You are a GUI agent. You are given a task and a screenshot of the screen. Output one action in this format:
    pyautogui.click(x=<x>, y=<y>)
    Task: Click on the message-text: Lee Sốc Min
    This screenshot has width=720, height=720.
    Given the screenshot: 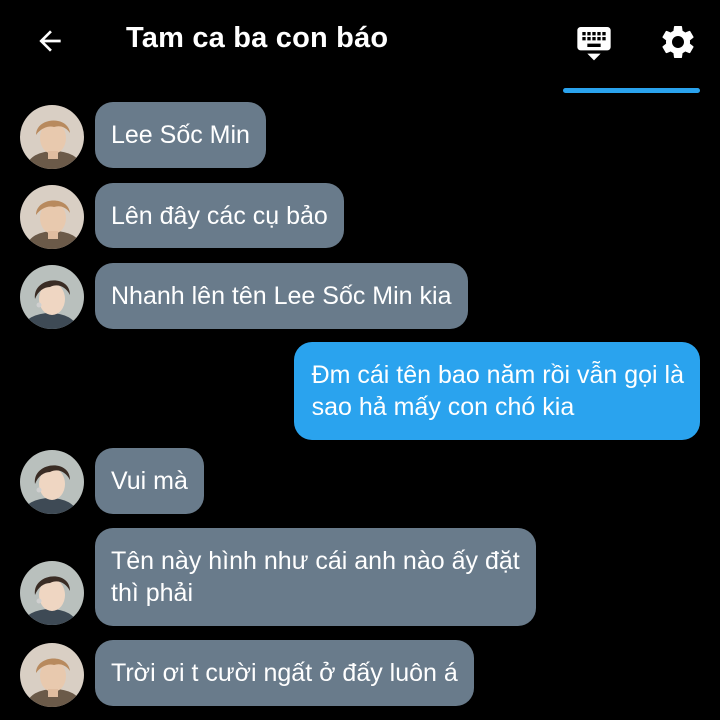 What is the action you would take?
    pyautogui.click(x=180, y=135)
    